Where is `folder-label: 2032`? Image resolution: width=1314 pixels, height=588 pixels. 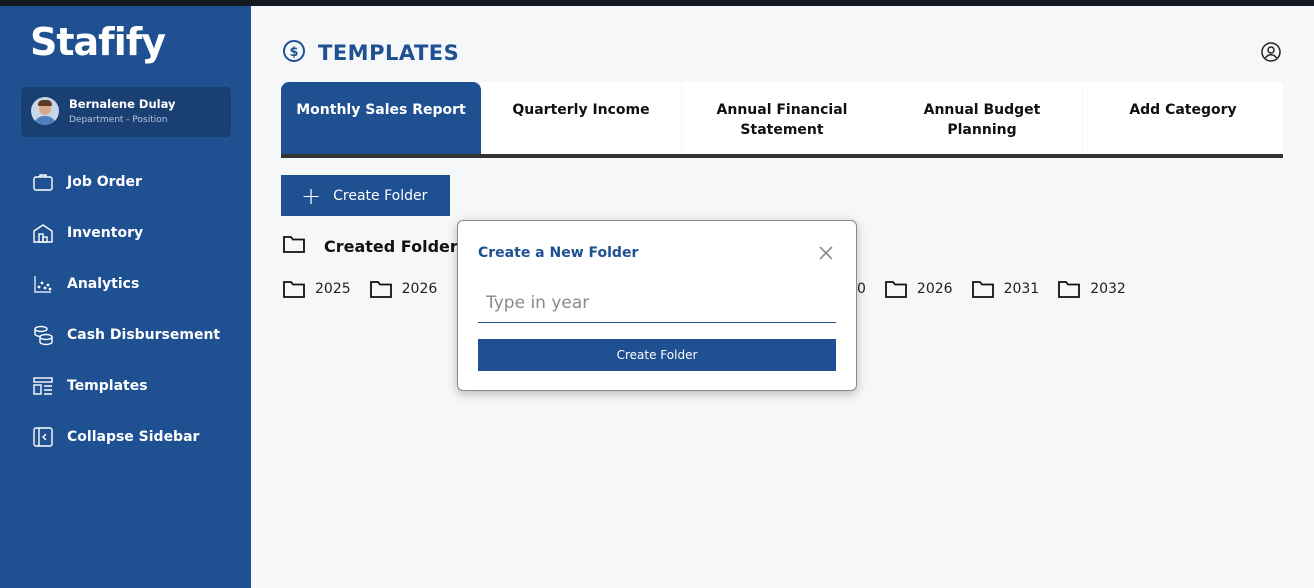 folder-label: 2032 is located at coordinates (1108, 289).